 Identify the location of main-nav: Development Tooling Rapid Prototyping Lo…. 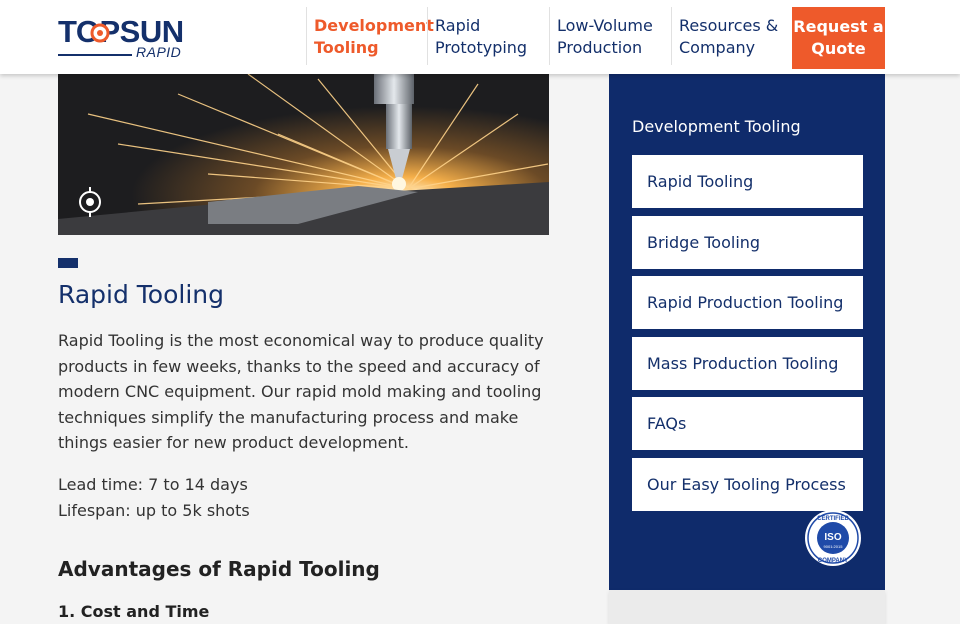
(548, 36).